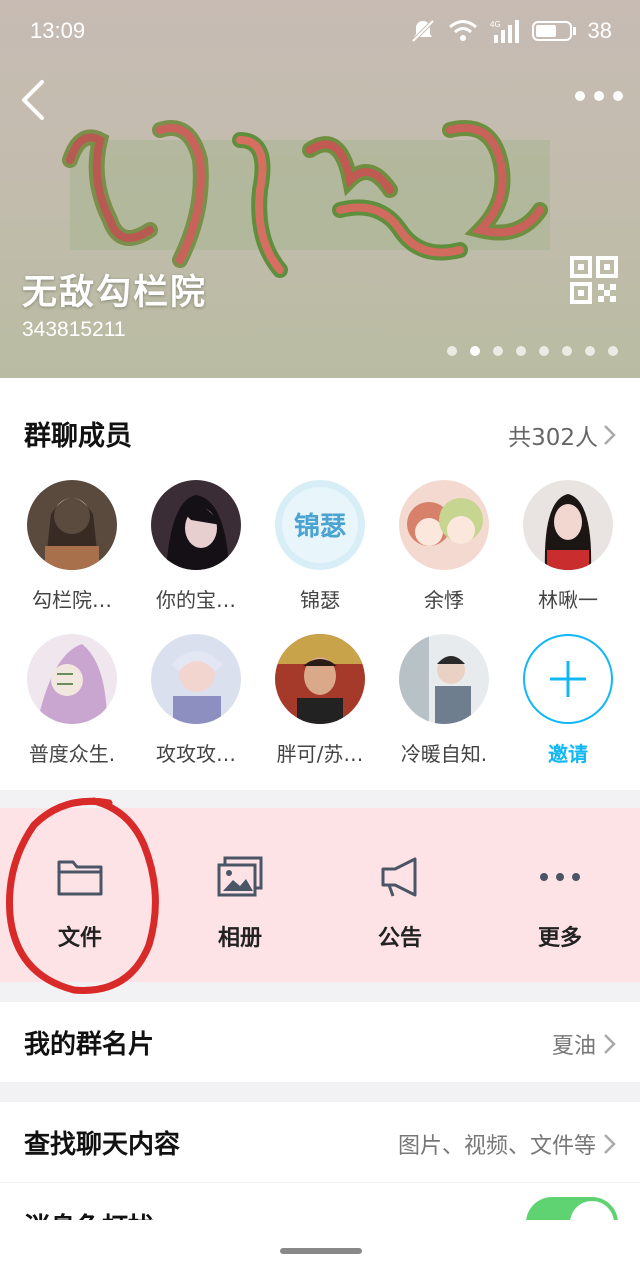  Describe the element at coordinates (560, 895) in the screenshot. I see `more-button: 更多` at that location.